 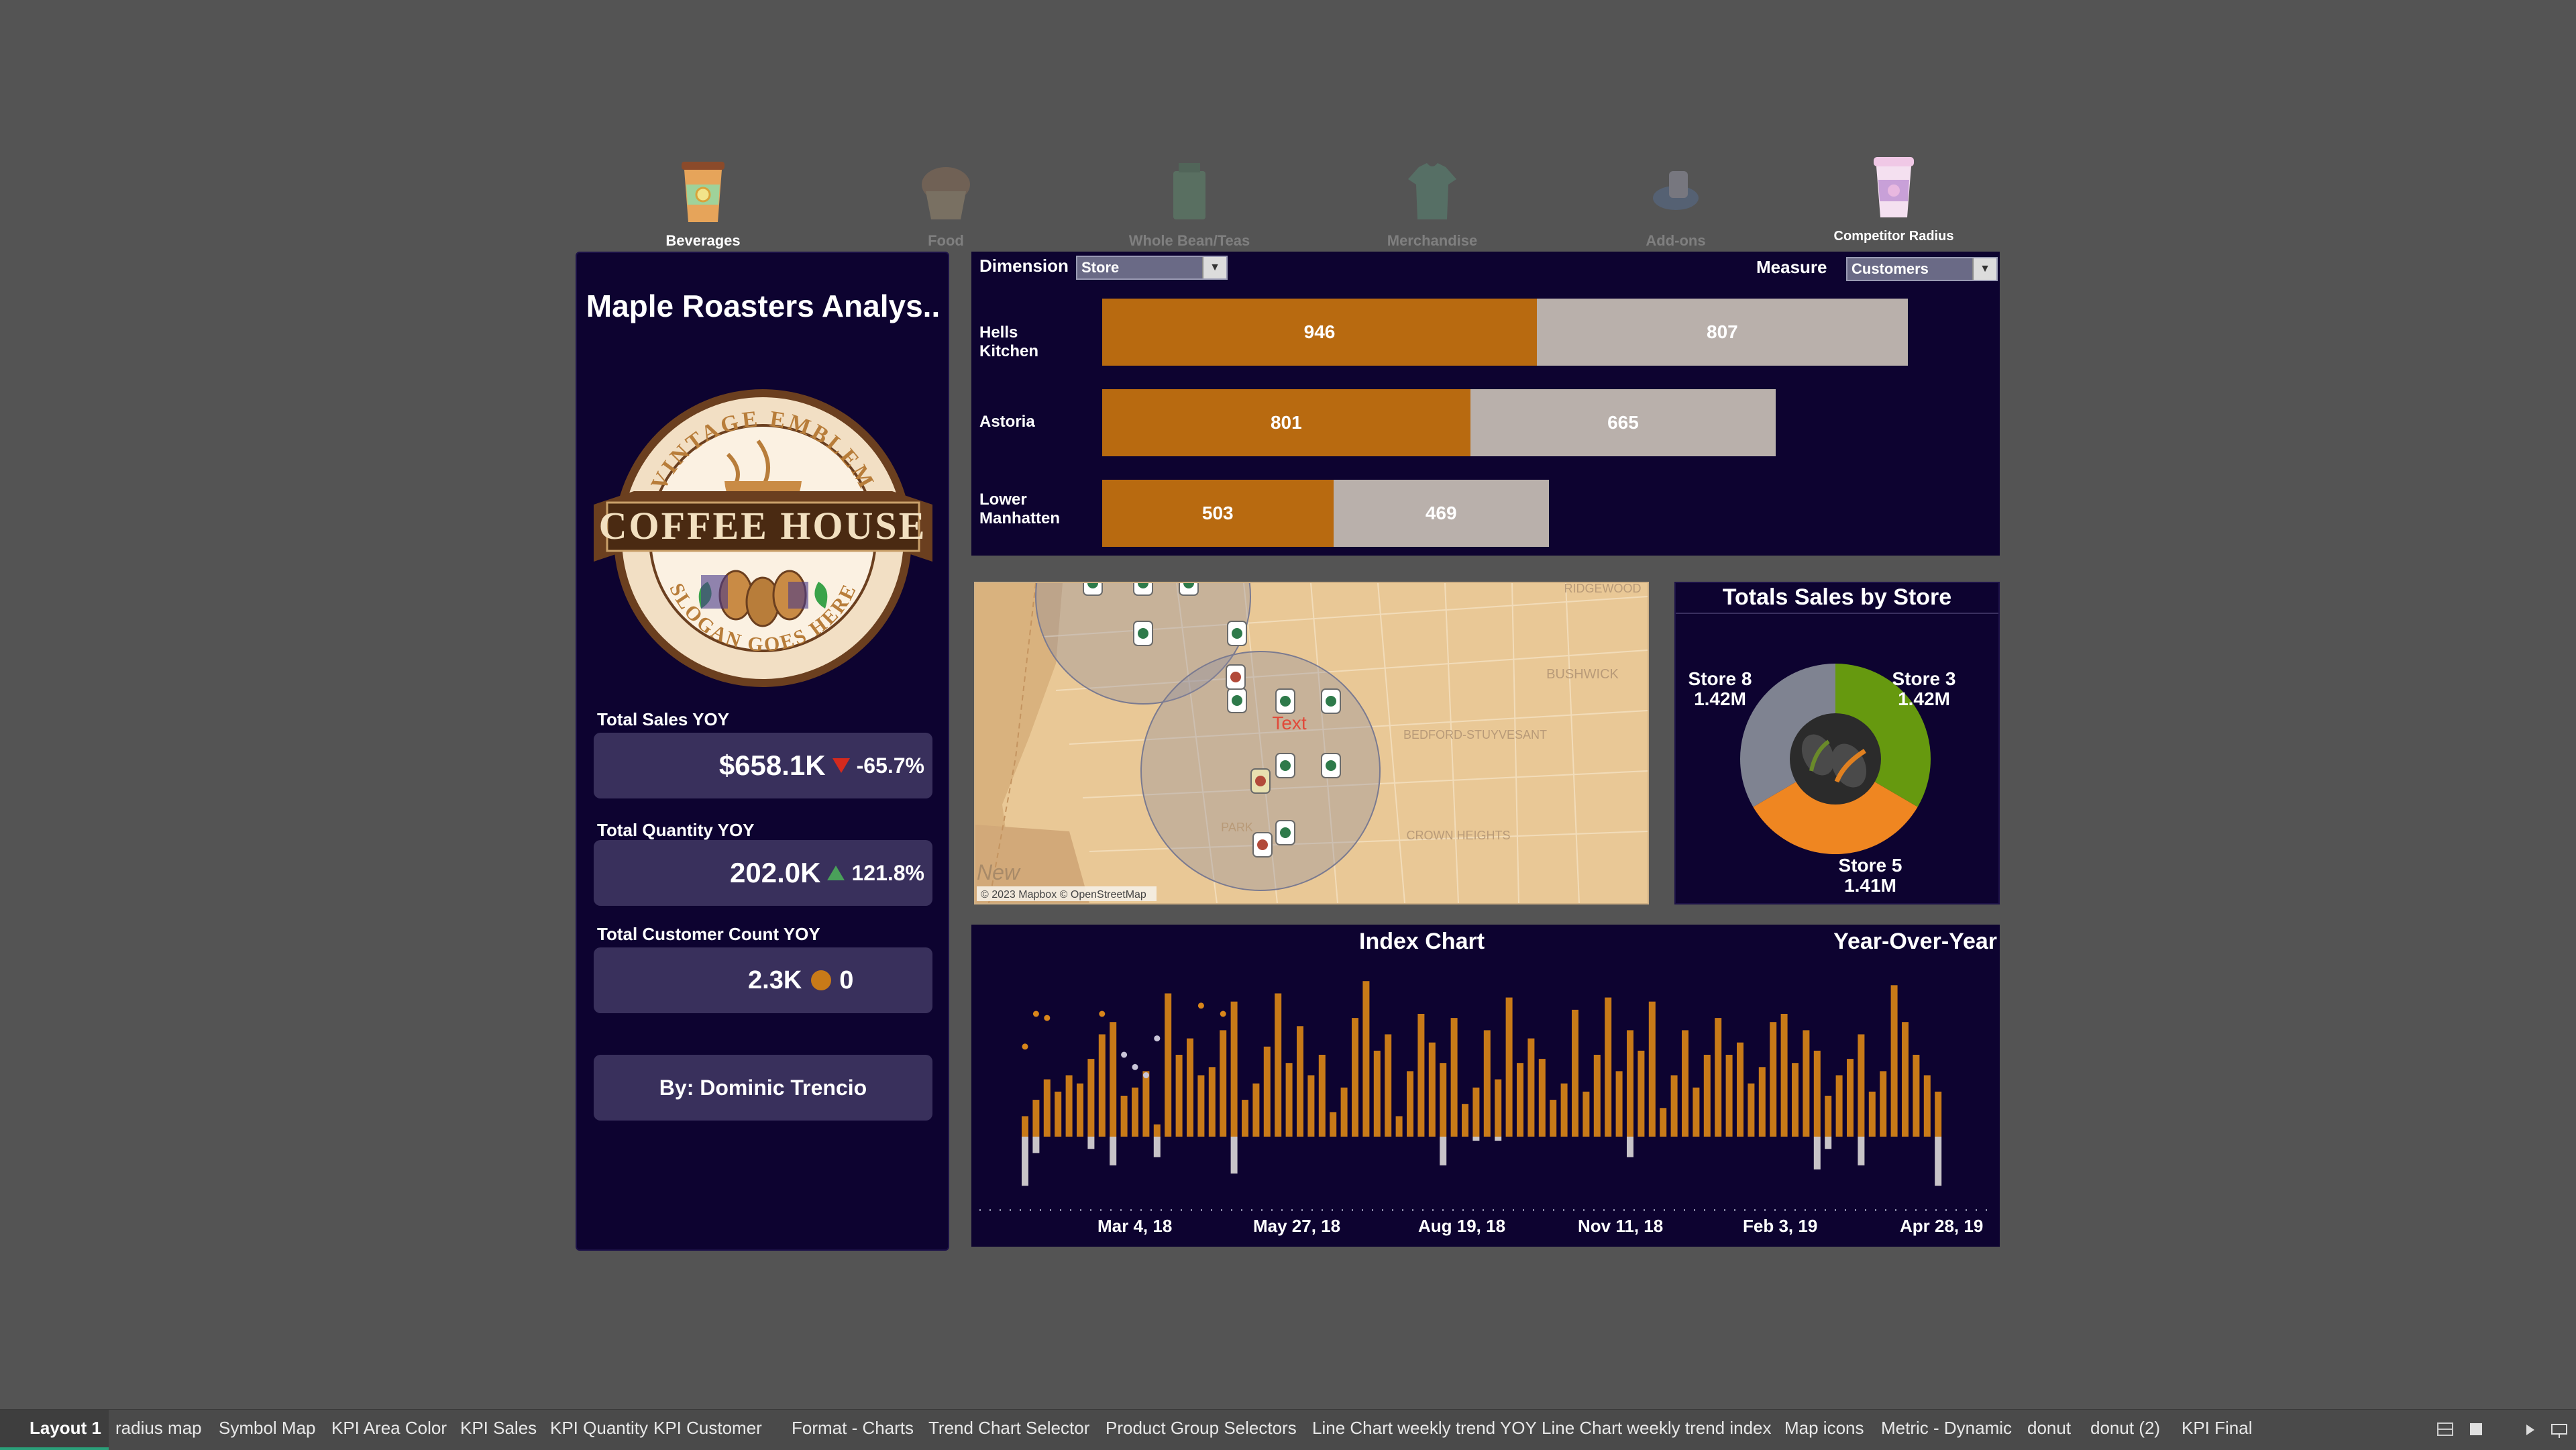 What do you see at coordinates (703, 204) in the screenshot?
I see `nav-beverages: Beverages` at bounding box center [703, 204].